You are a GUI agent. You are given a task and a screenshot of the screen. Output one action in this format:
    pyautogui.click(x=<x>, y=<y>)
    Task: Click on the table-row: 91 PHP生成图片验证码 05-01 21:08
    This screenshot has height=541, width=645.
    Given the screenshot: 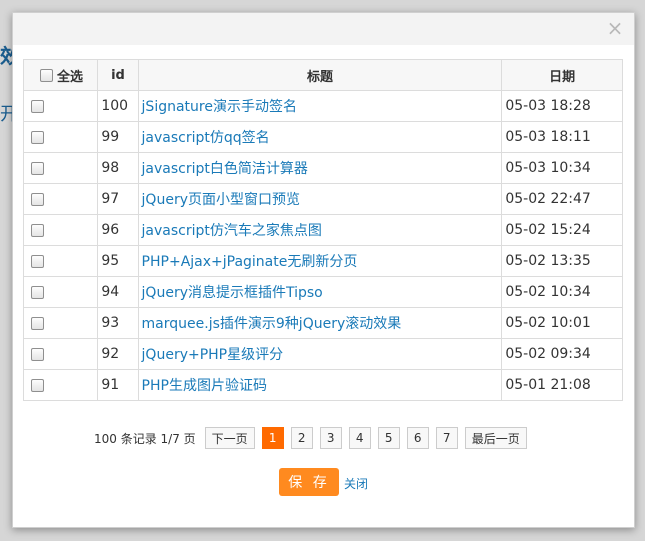 What is the action you would take?
    pyautogui.click(x=322, y=385)
    